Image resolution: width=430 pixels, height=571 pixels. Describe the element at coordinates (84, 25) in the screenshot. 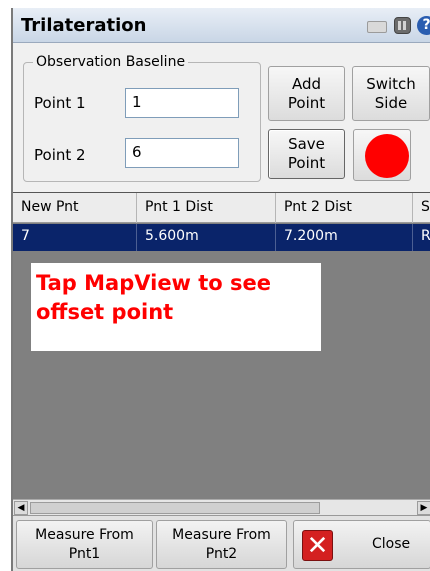

I see `window-title: Trilateration` at that location.